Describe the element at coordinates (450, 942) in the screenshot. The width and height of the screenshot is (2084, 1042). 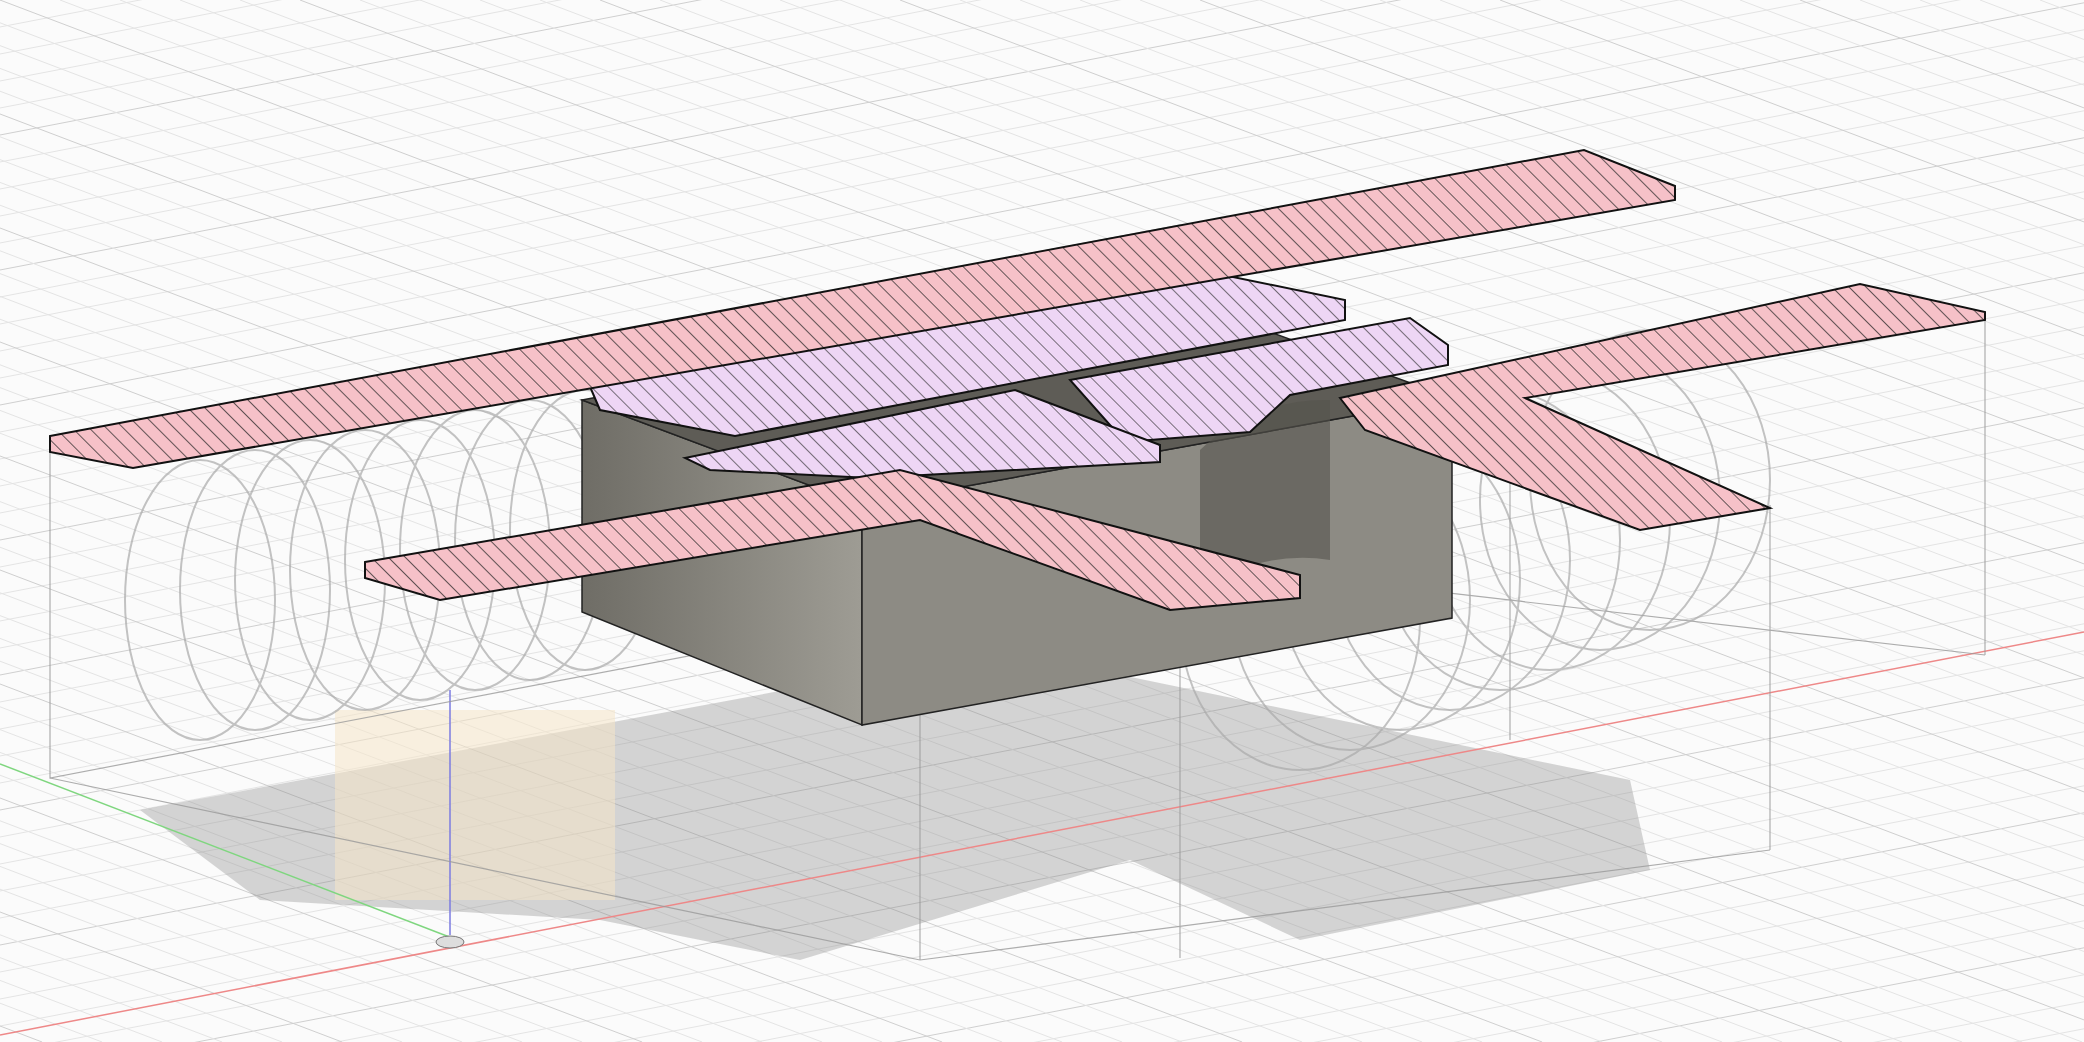
I see `origin-icon` at that location.